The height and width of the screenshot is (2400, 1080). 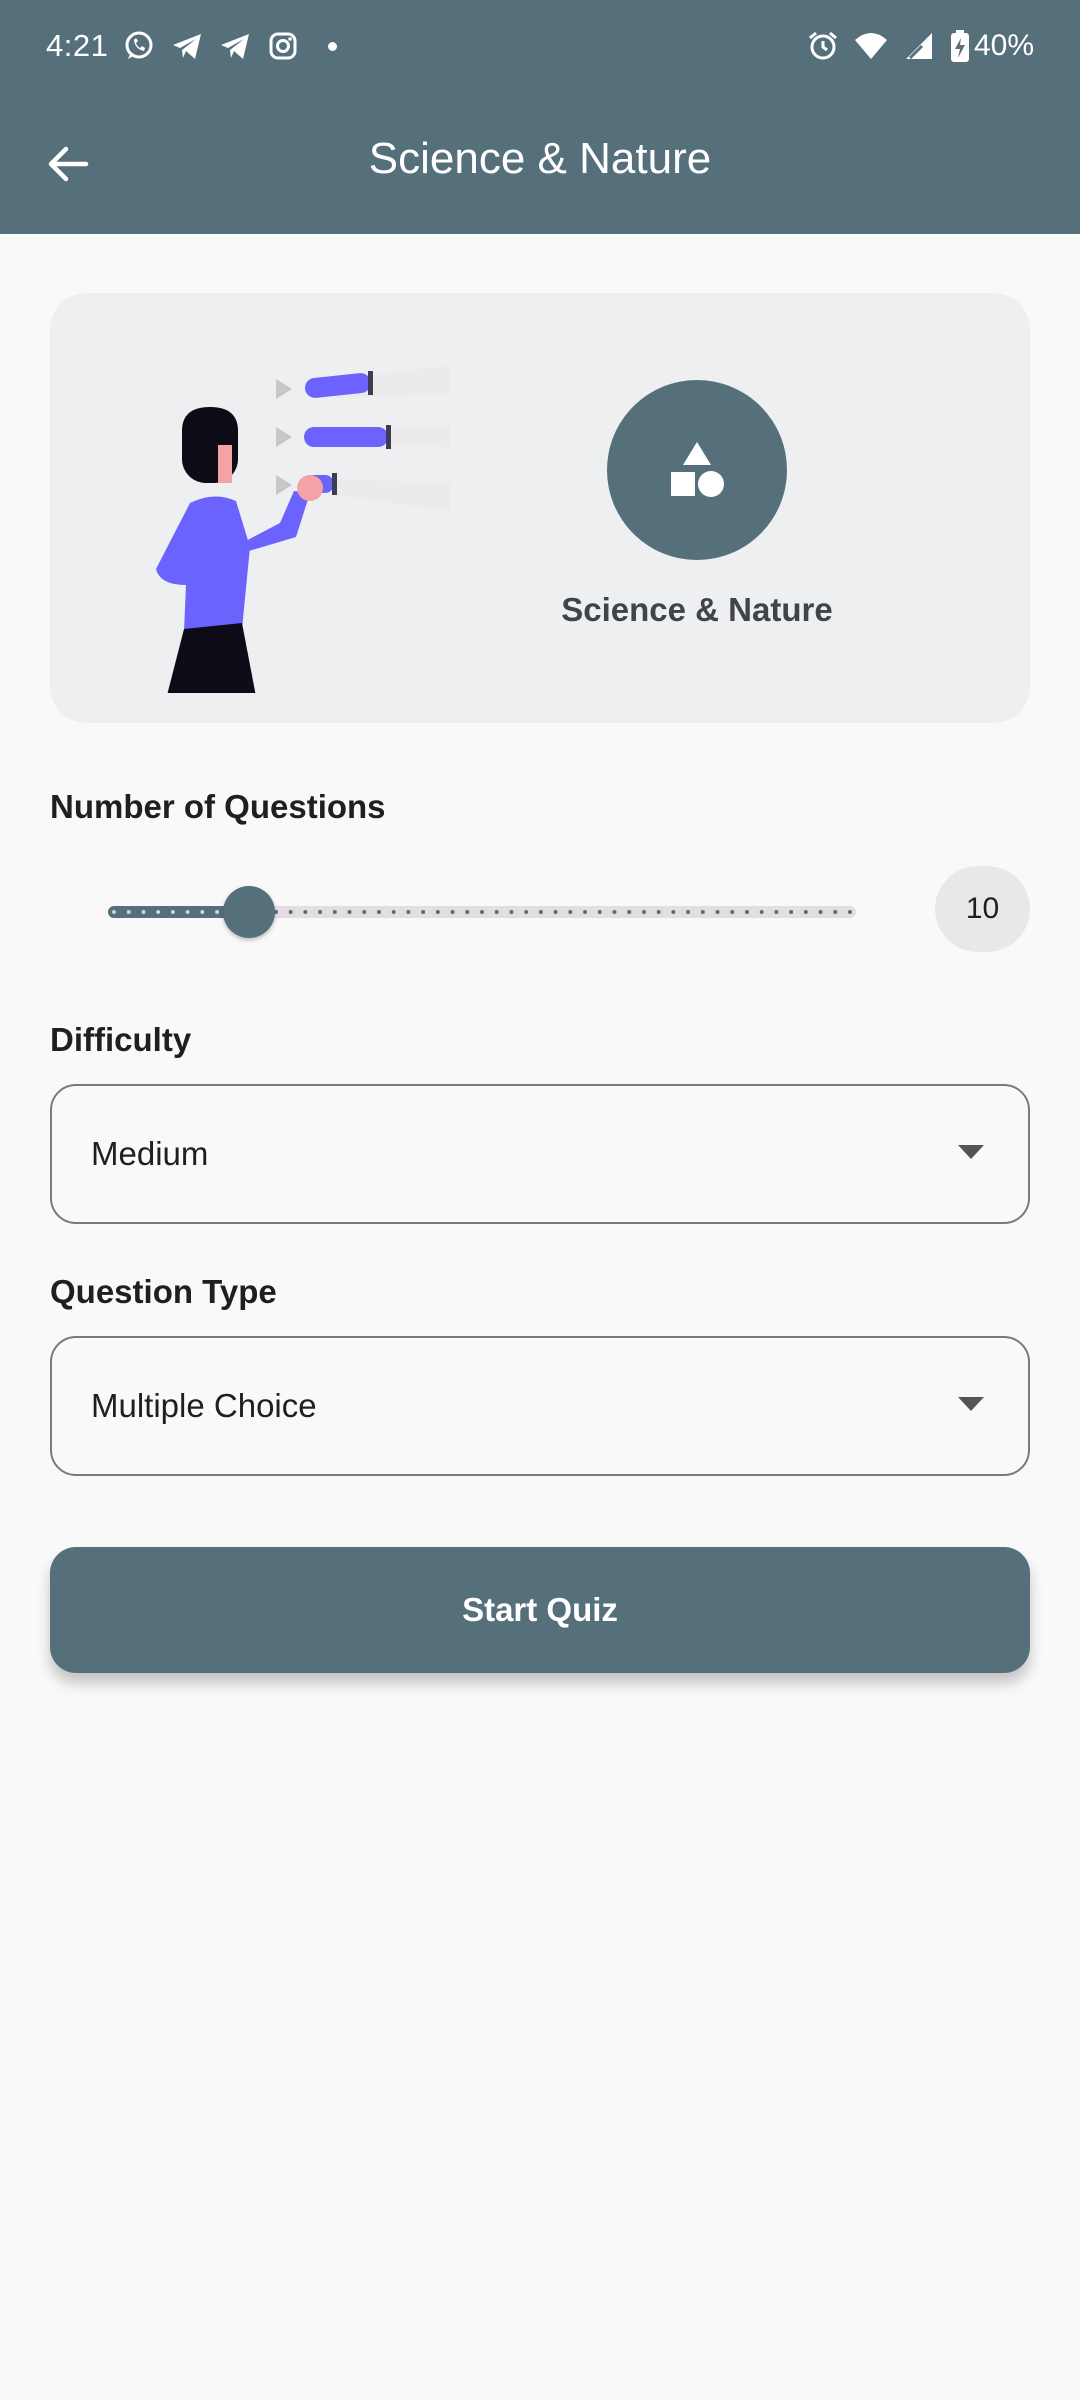 I want to click on status-time: 4:21, so click(x=77, y=45).